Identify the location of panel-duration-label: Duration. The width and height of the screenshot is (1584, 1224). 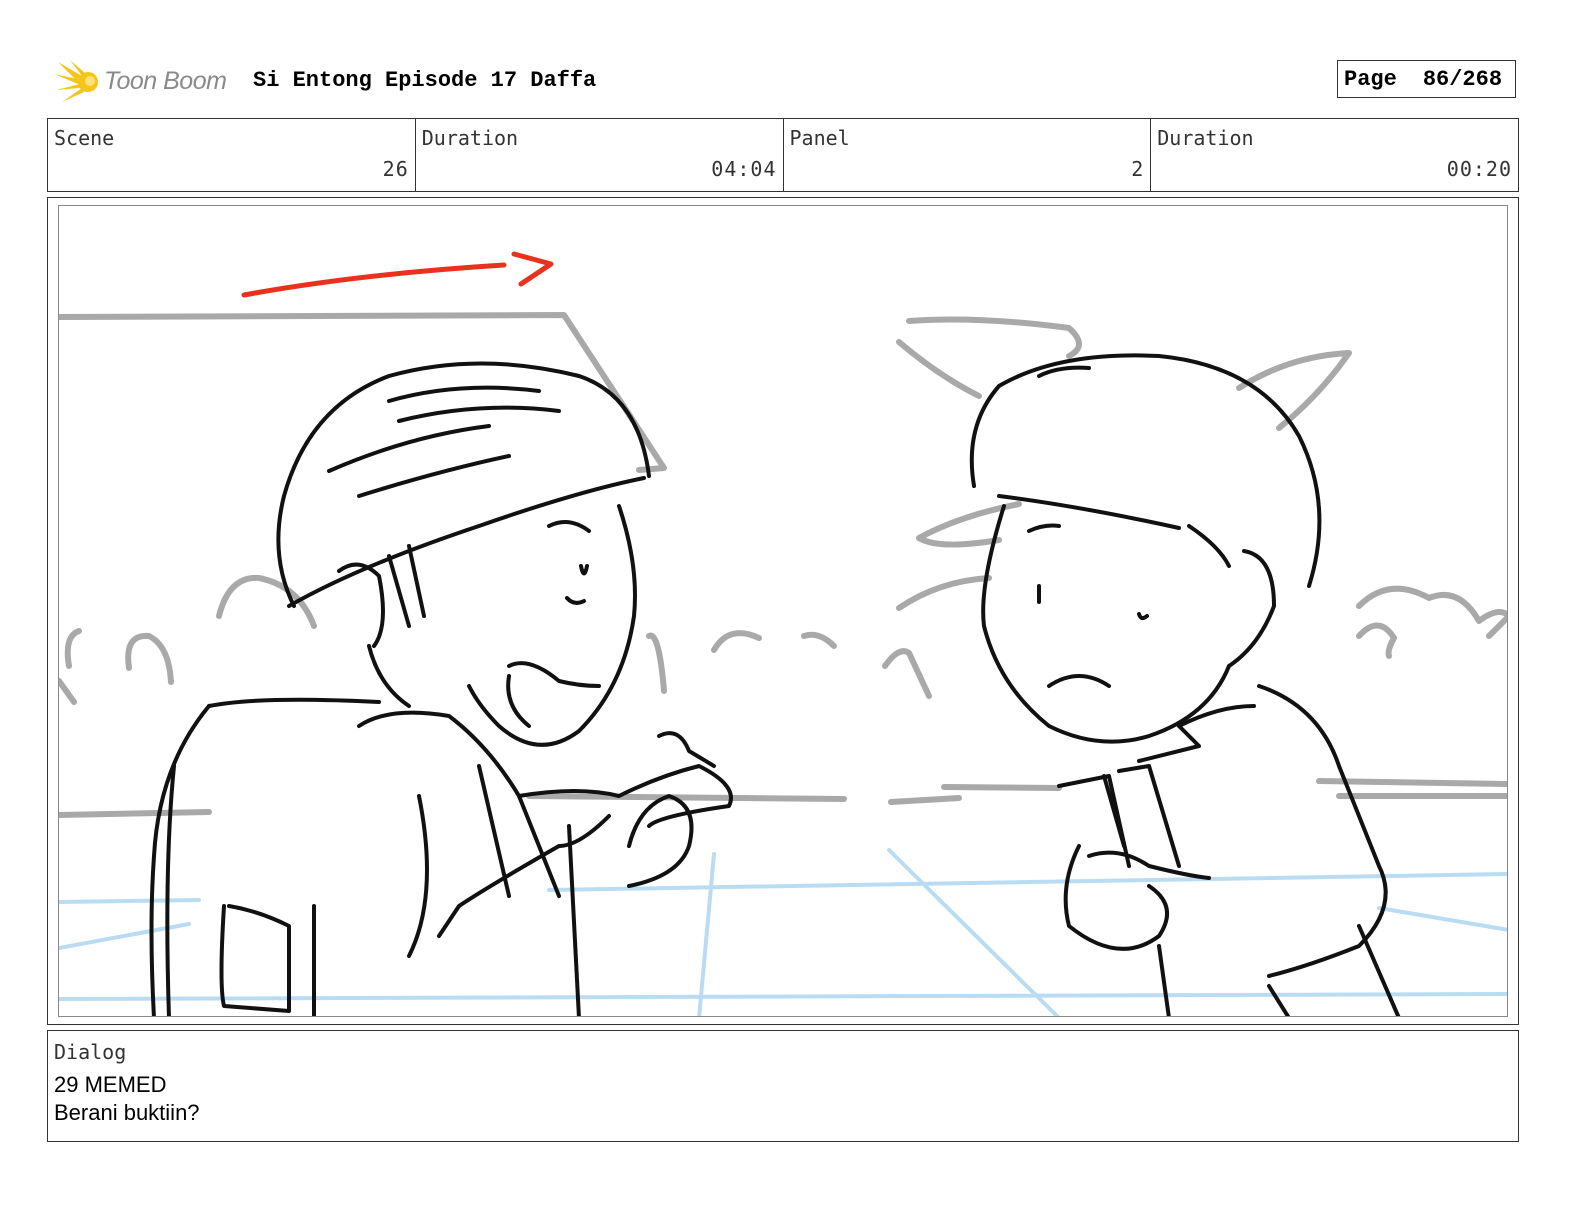
(1205, 138).